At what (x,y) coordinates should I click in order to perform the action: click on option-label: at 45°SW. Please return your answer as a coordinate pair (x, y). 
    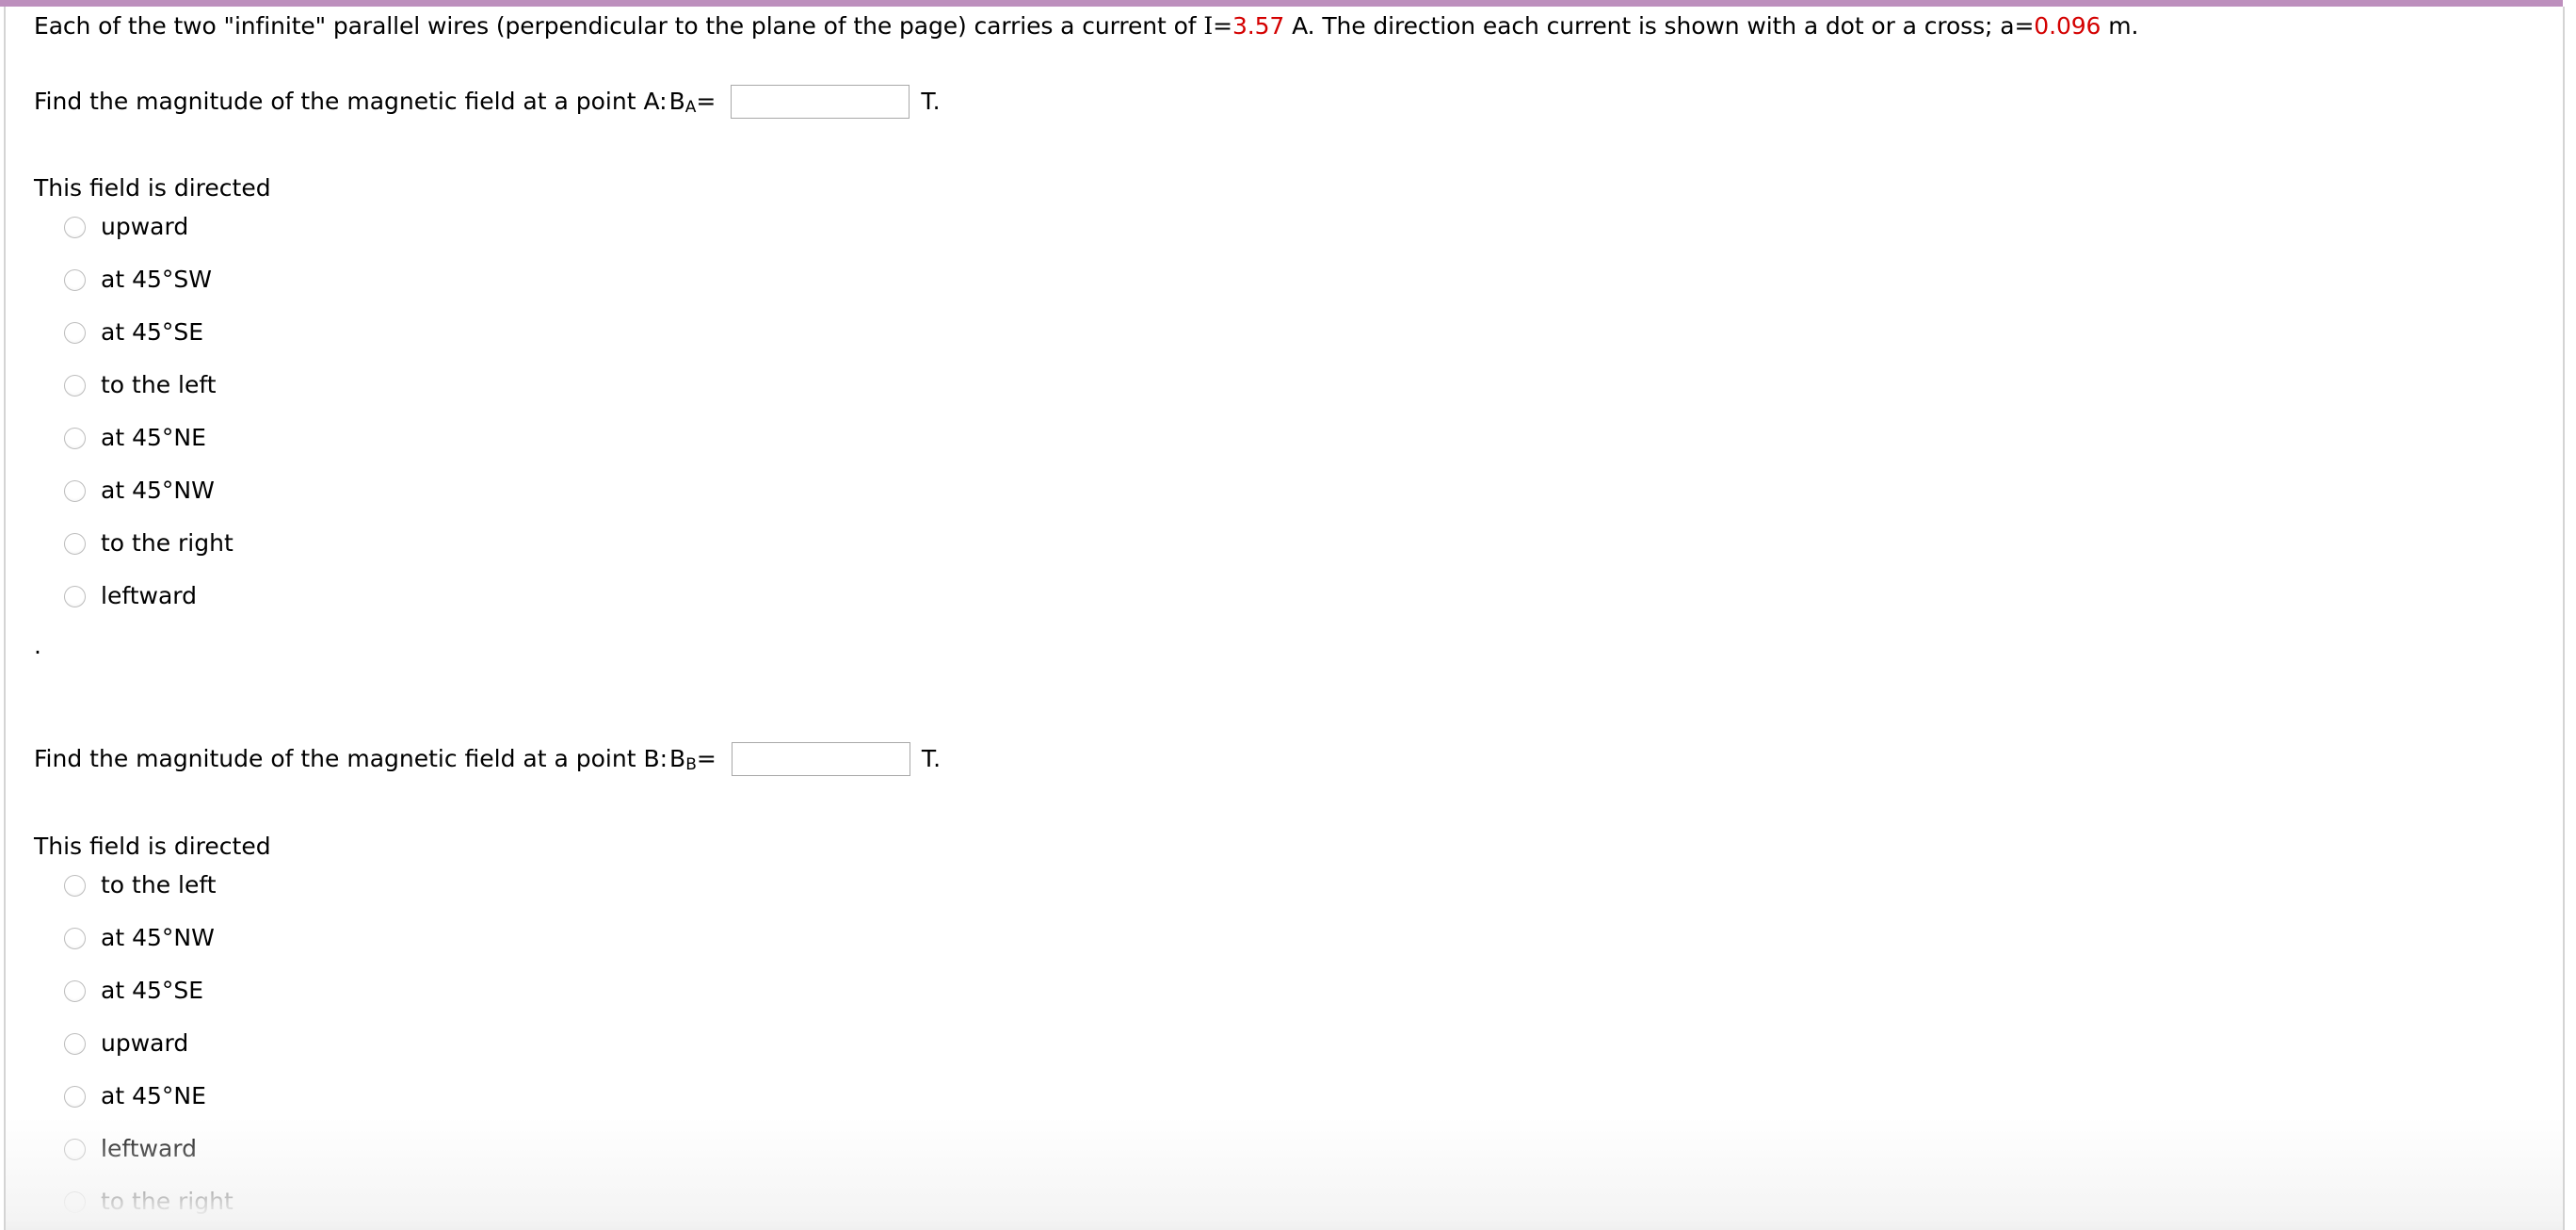
    Looking at the image, I should click on (156, 279).